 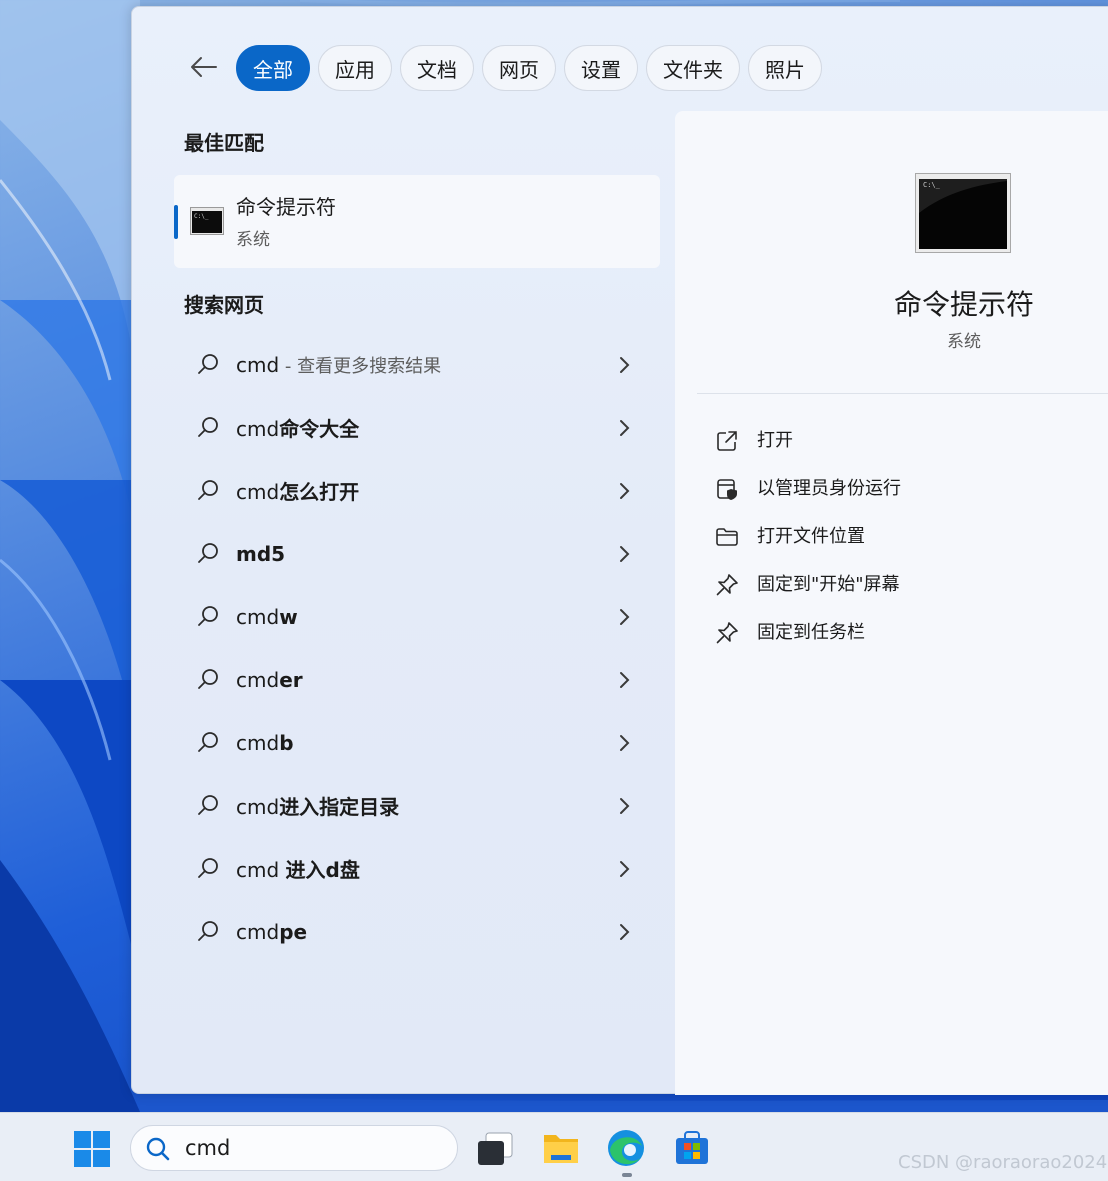 I want to click on tab-photos: 照片, so click(x=785, y=68).